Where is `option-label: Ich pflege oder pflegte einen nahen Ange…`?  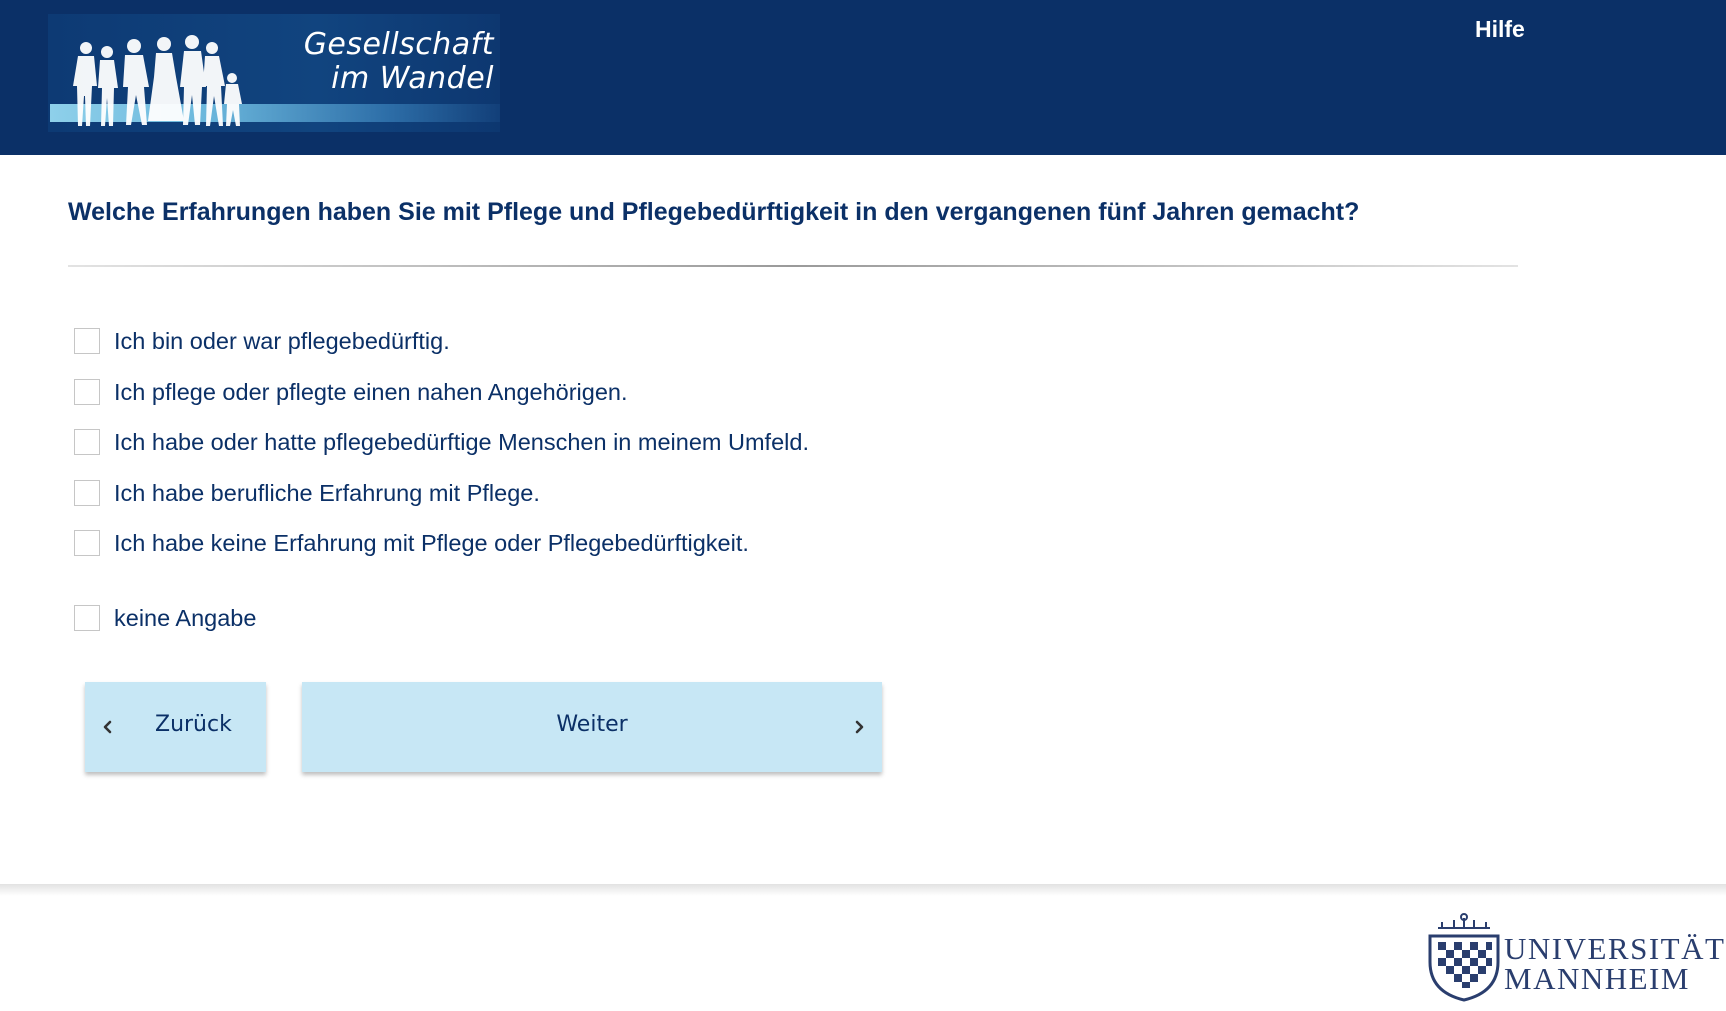 option-label: Ich pflege oder pflegte einen nahen Ange… is located at coordinates (371, 391).